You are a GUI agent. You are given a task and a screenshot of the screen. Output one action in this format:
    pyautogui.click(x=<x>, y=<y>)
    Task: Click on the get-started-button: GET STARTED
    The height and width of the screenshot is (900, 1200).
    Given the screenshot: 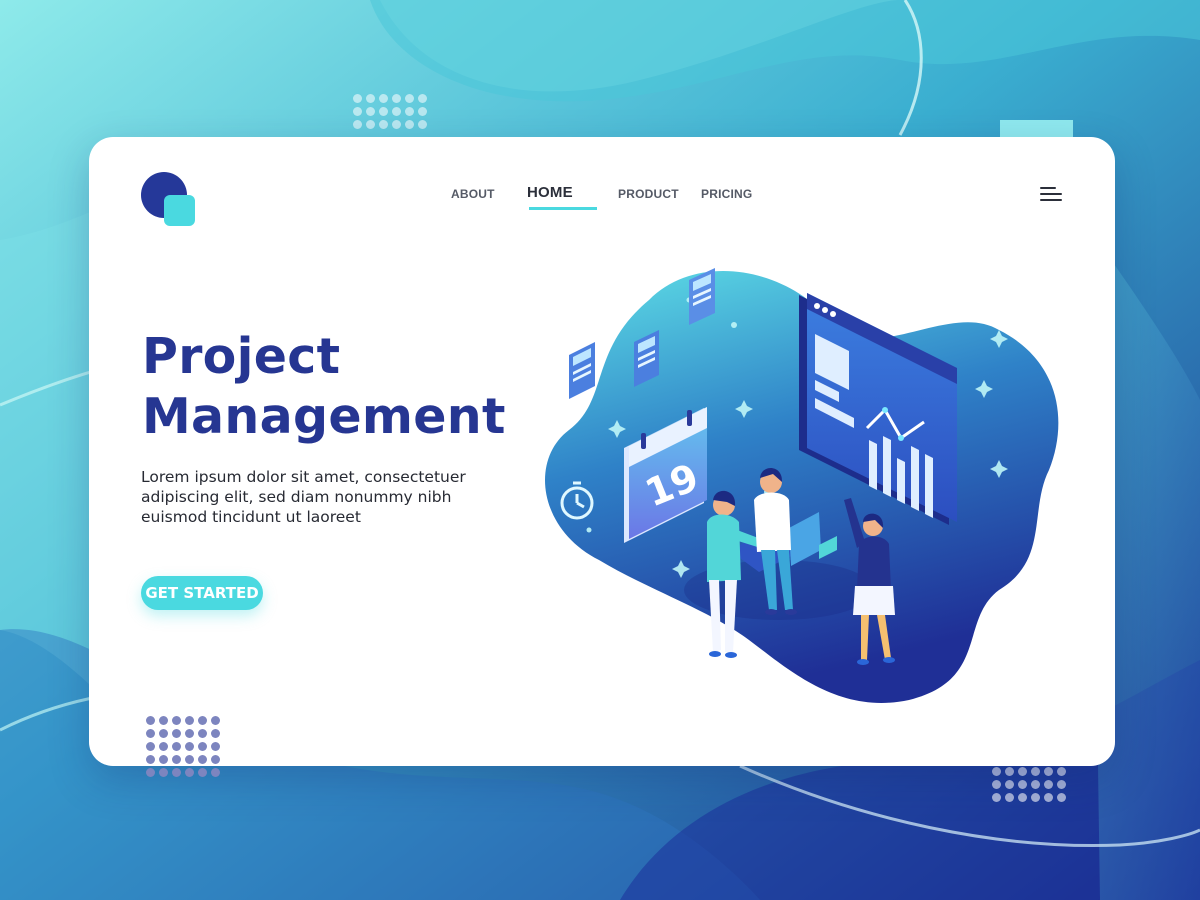 What is the action you would take?
    pyautogui.click(x=202, y=593)
    